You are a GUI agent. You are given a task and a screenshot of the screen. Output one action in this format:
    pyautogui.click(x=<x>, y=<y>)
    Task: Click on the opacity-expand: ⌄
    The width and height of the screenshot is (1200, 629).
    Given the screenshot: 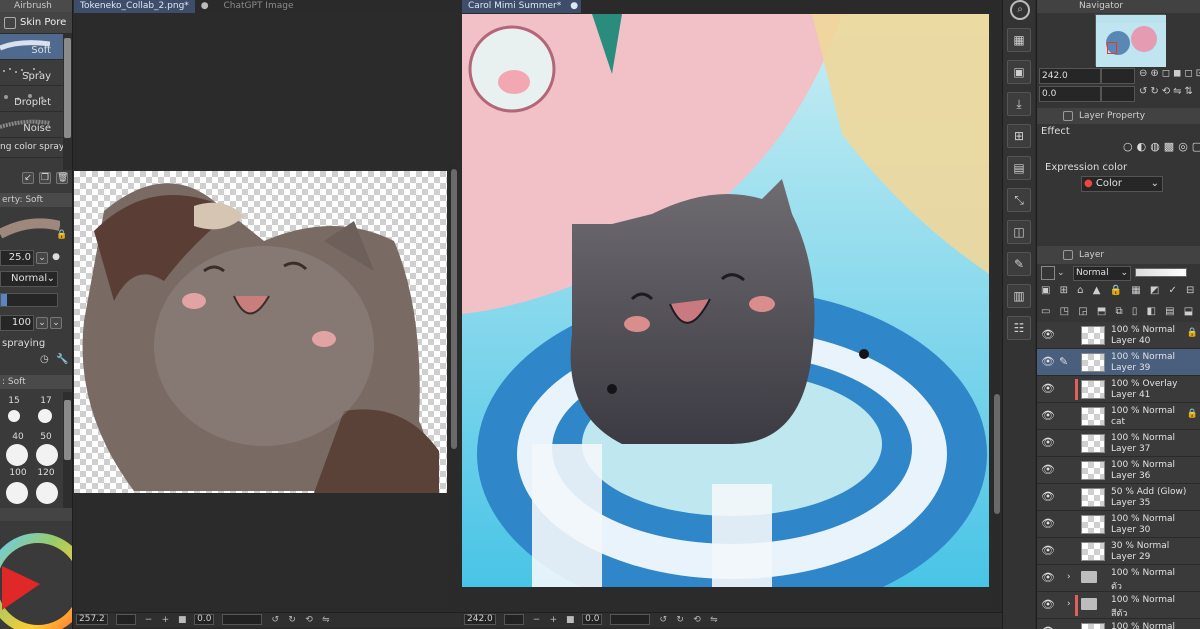 What is the action you would take?
    pyautogui.click(x=56, y=323)
    